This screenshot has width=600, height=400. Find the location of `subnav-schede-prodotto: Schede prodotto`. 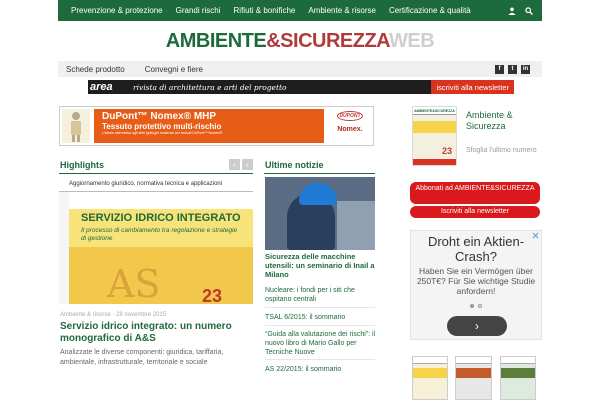

subnav-schede-prodotto: Schede prodotto is located at coordinates (95, 69).